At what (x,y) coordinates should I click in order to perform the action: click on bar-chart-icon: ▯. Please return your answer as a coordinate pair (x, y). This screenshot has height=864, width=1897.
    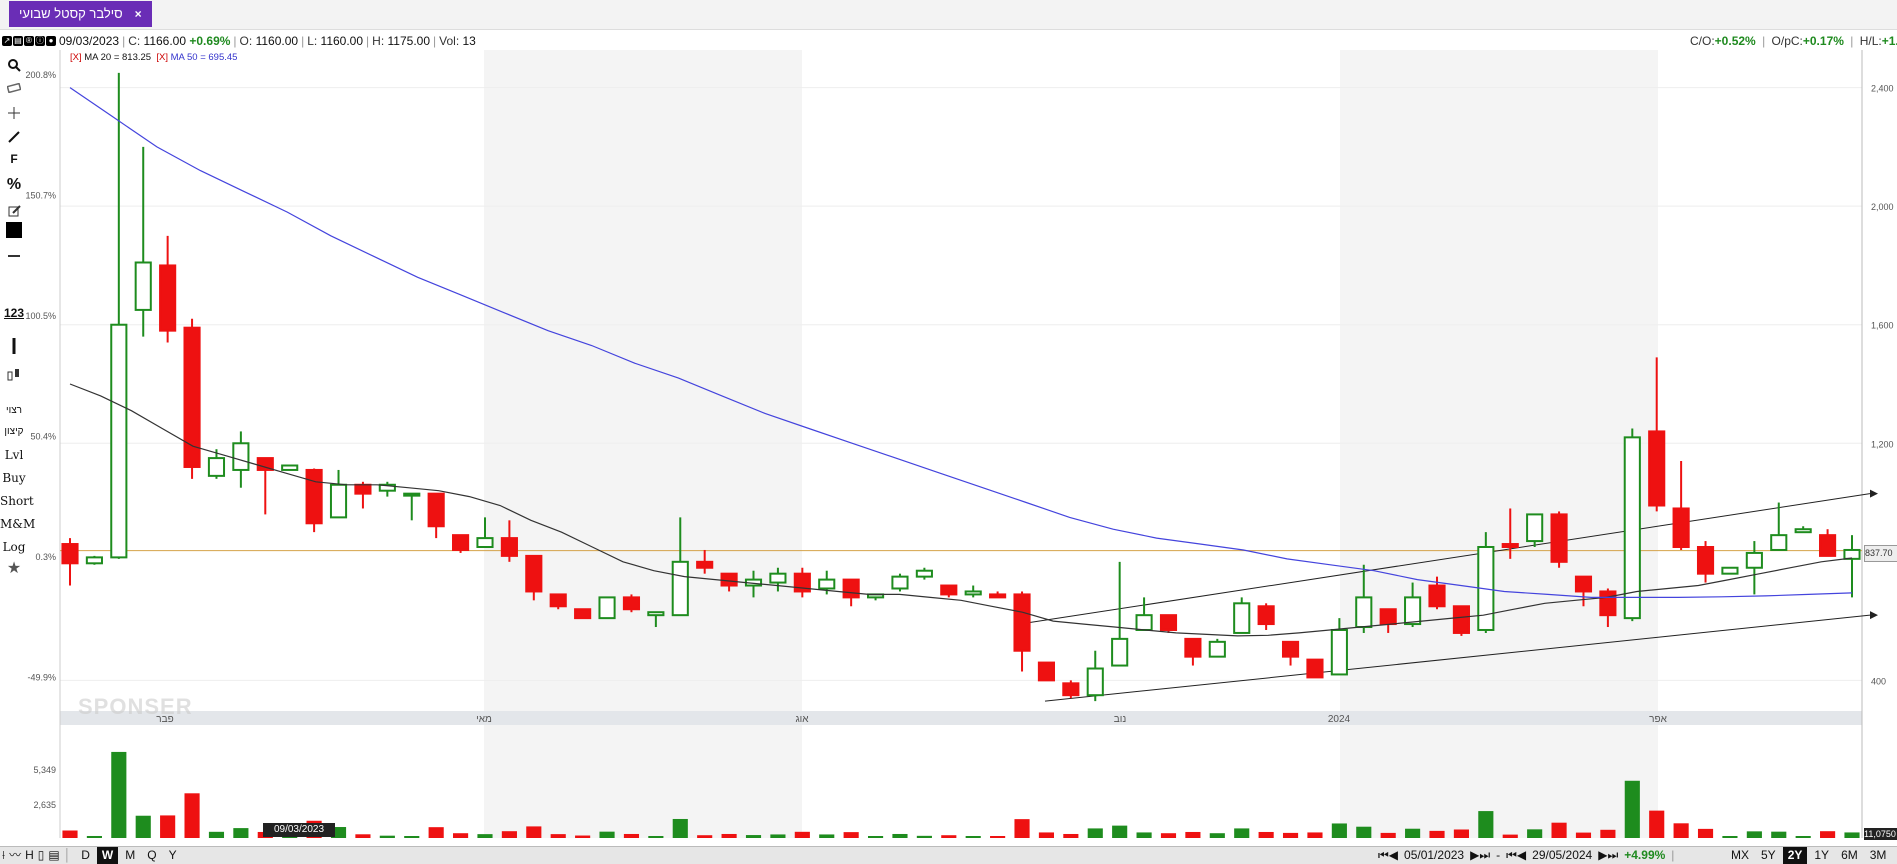
    Looking at the image, I should click on (41, 855).